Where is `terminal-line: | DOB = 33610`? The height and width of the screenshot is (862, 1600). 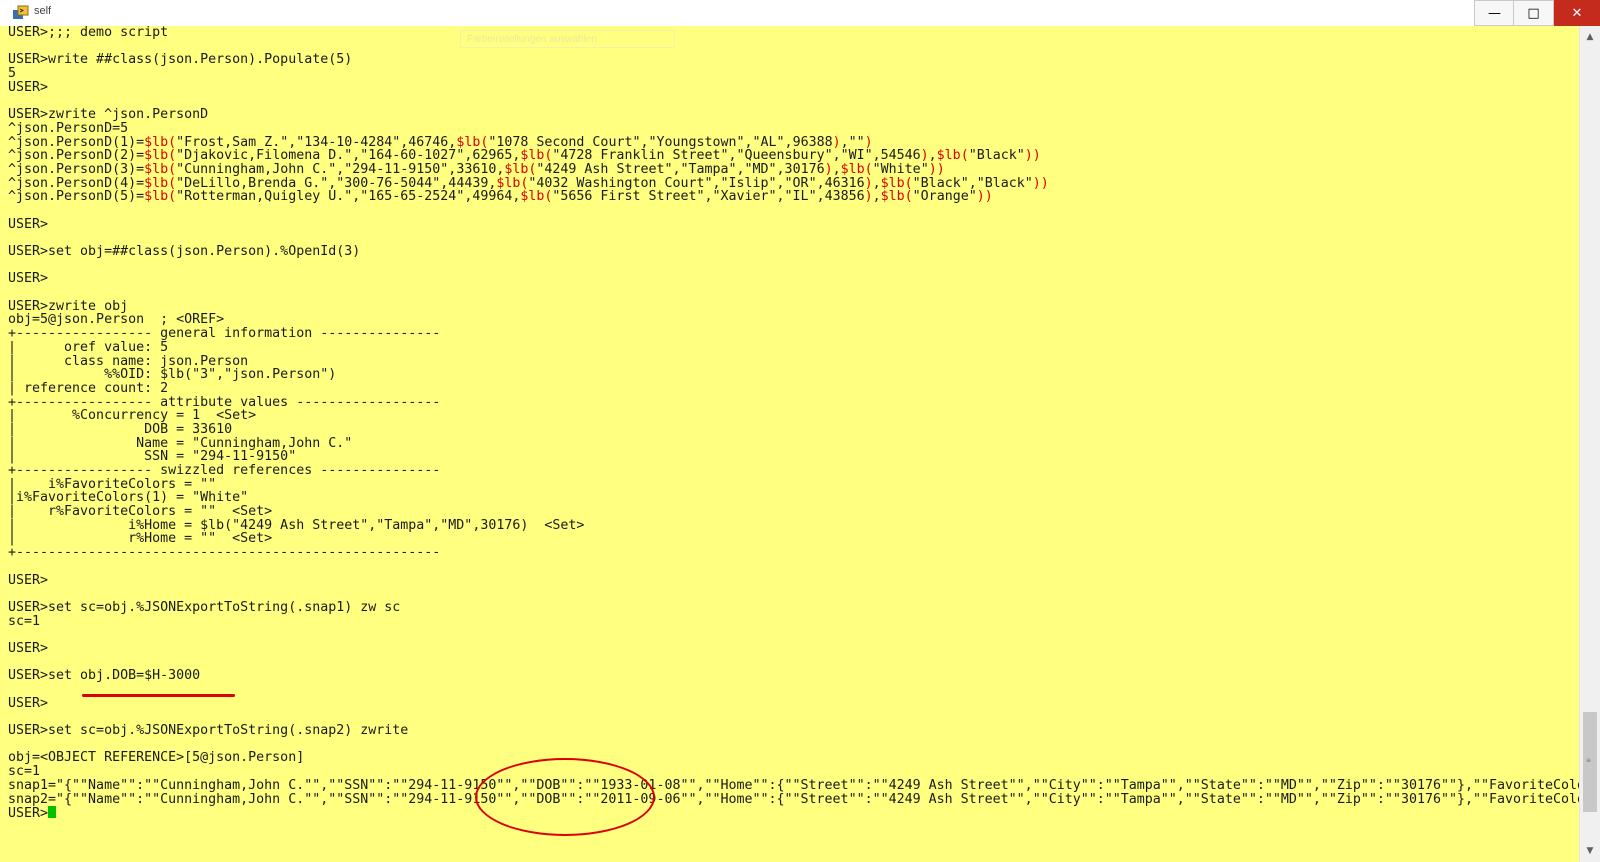
terminal-line: | DOB = 33610 is located at coordinates (793, 430).